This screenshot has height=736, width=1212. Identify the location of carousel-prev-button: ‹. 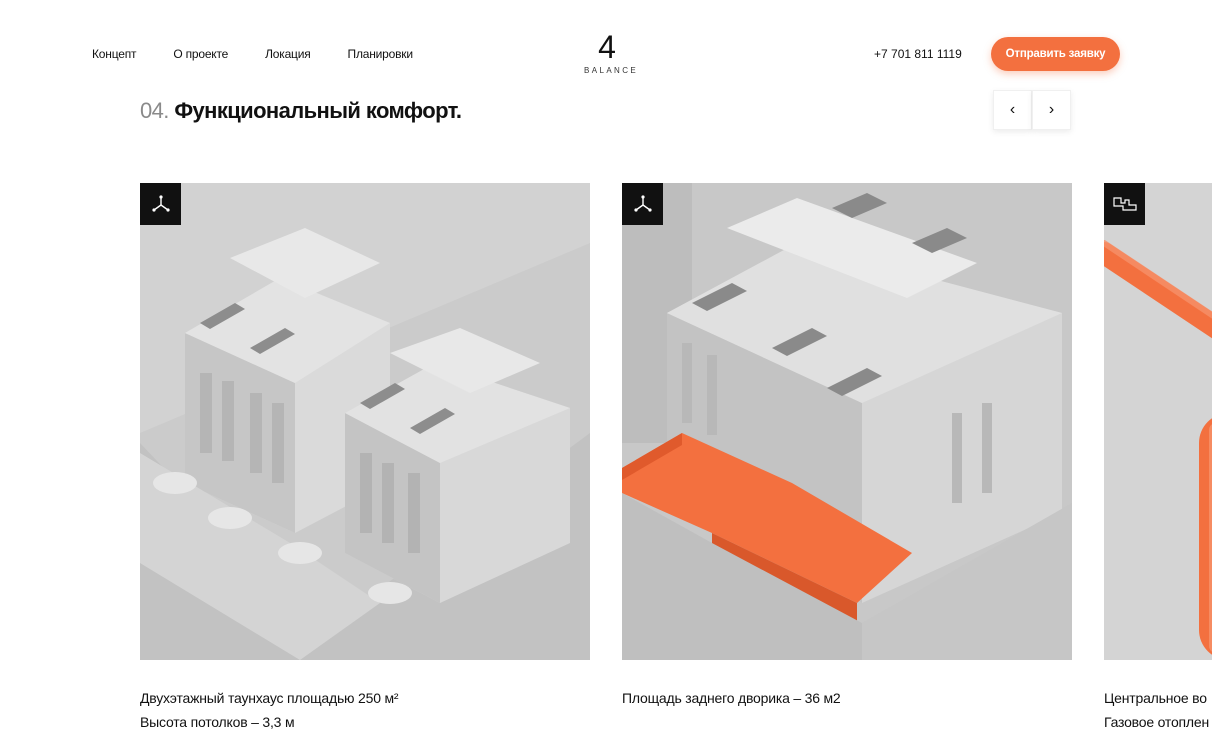
(1012, 110).